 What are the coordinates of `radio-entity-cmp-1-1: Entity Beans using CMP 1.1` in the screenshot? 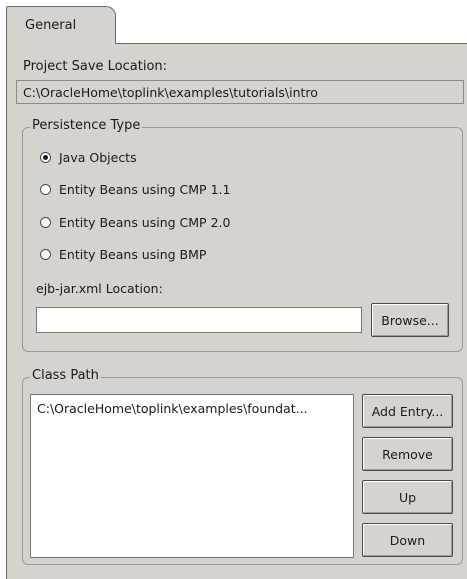 It's located at (135, 189).